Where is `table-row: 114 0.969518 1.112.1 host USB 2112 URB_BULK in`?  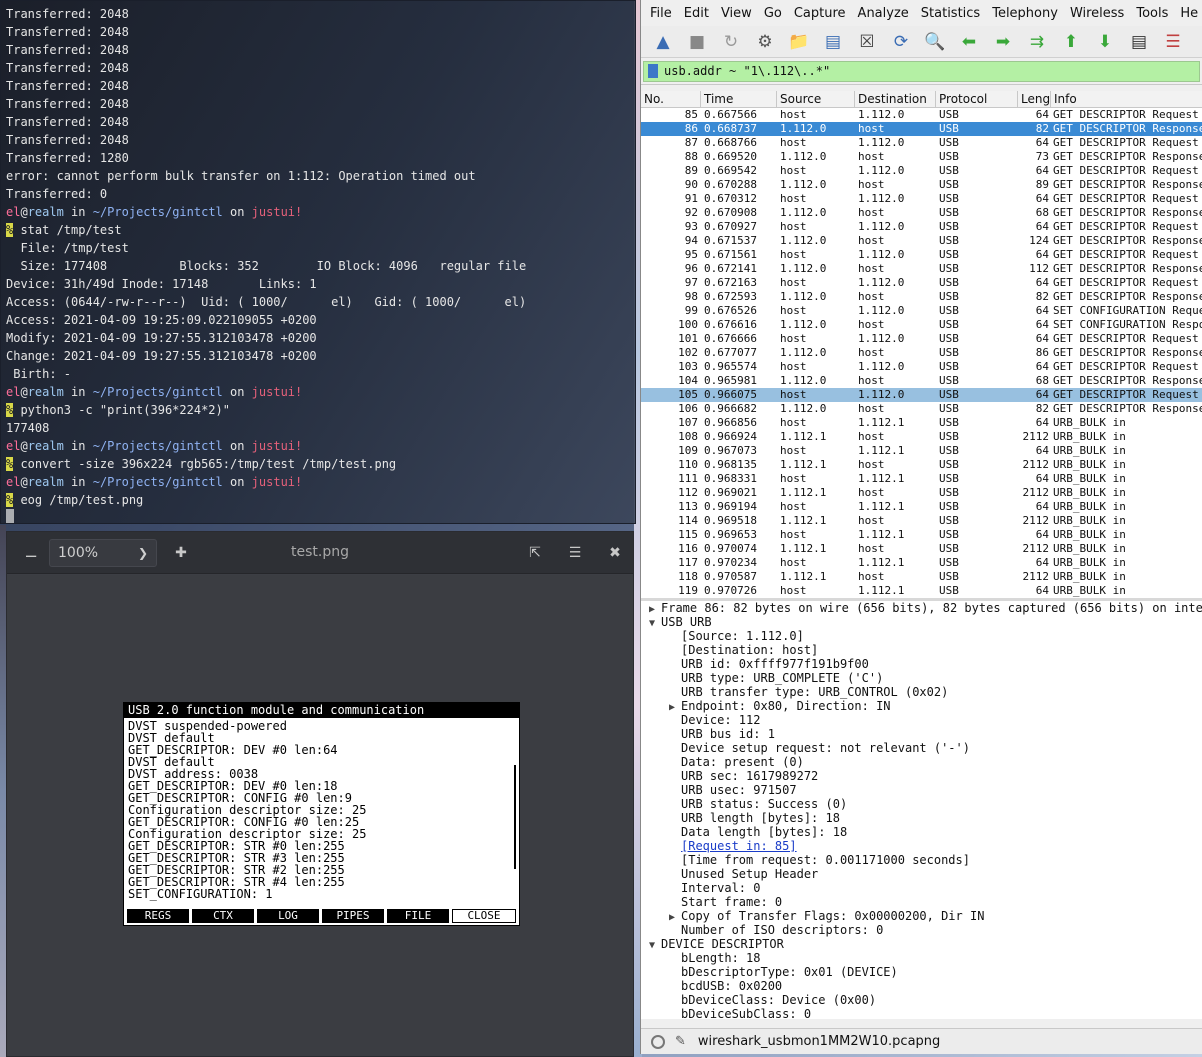
table-row: 114 0.969518 1.112.1 host USB 2112 URB_BULK in is located at coordinates (921, 521).